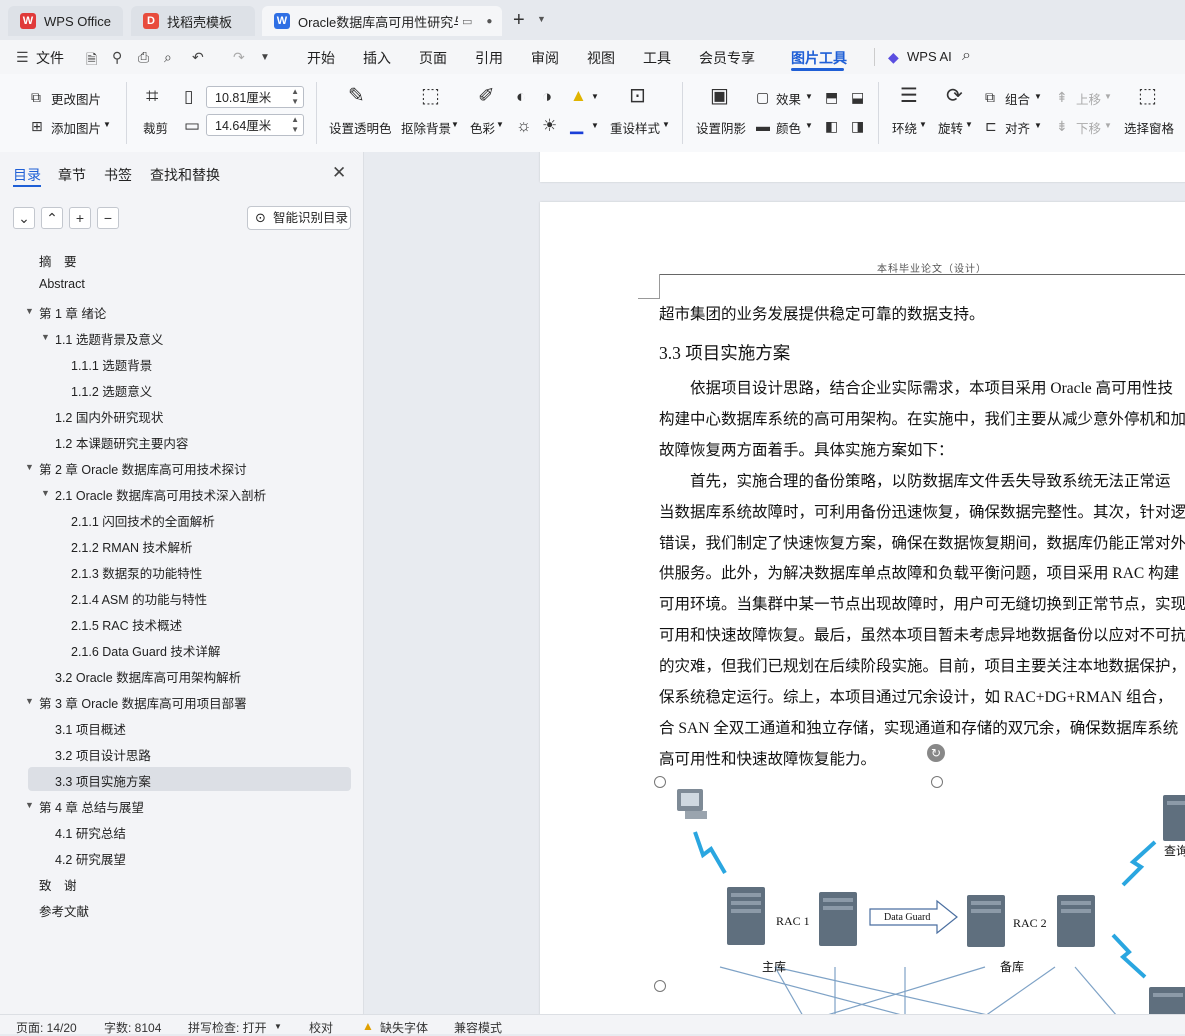 The image size is (1185, 1036). What do you see at coordinates (321, 1027) in the screenshot?
I see `proofread-button: 校对` at bounding box center [321, 1027].